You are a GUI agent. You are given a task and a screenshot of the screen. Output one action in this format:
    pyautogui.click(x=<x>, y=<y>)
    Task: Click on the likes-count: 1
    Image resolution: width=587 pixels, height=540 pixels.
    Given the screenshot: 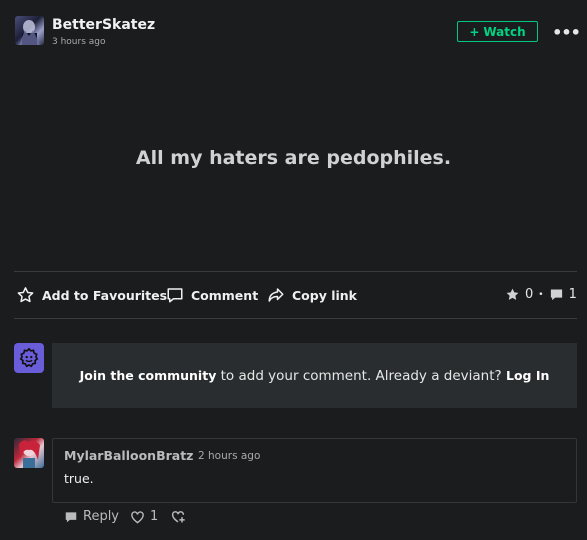 What is the action you would take?
    pyautogui.click(x=154, y=516)
    